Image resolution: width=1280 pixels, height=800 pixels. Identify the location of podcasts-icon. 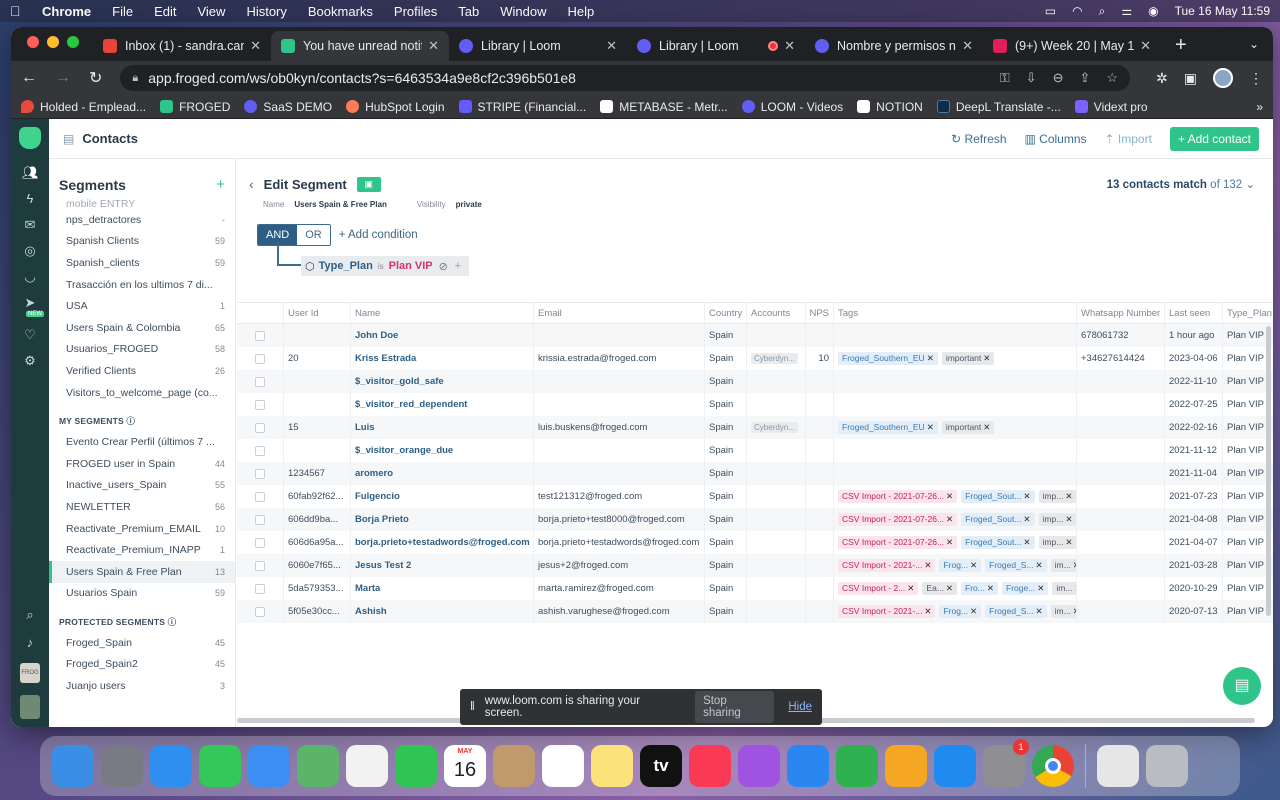
(759, 766).